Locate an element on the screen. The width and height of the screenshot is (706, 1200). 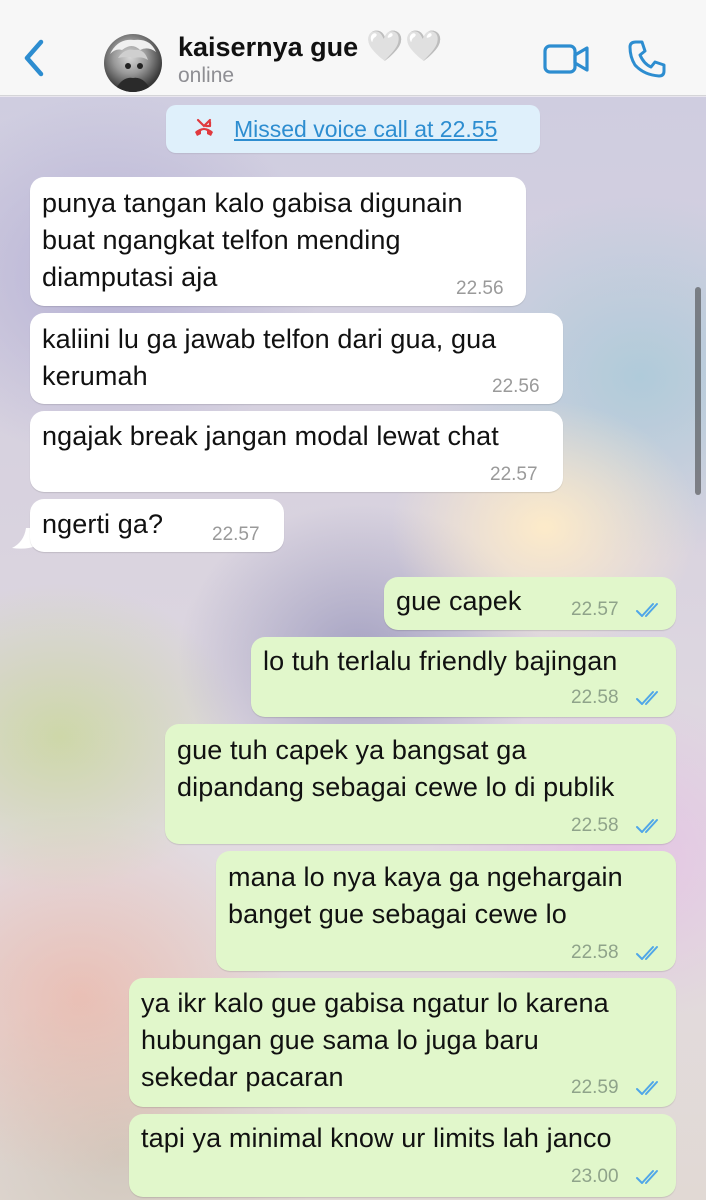
video-camera-icon is located at coordinates (566, 59).